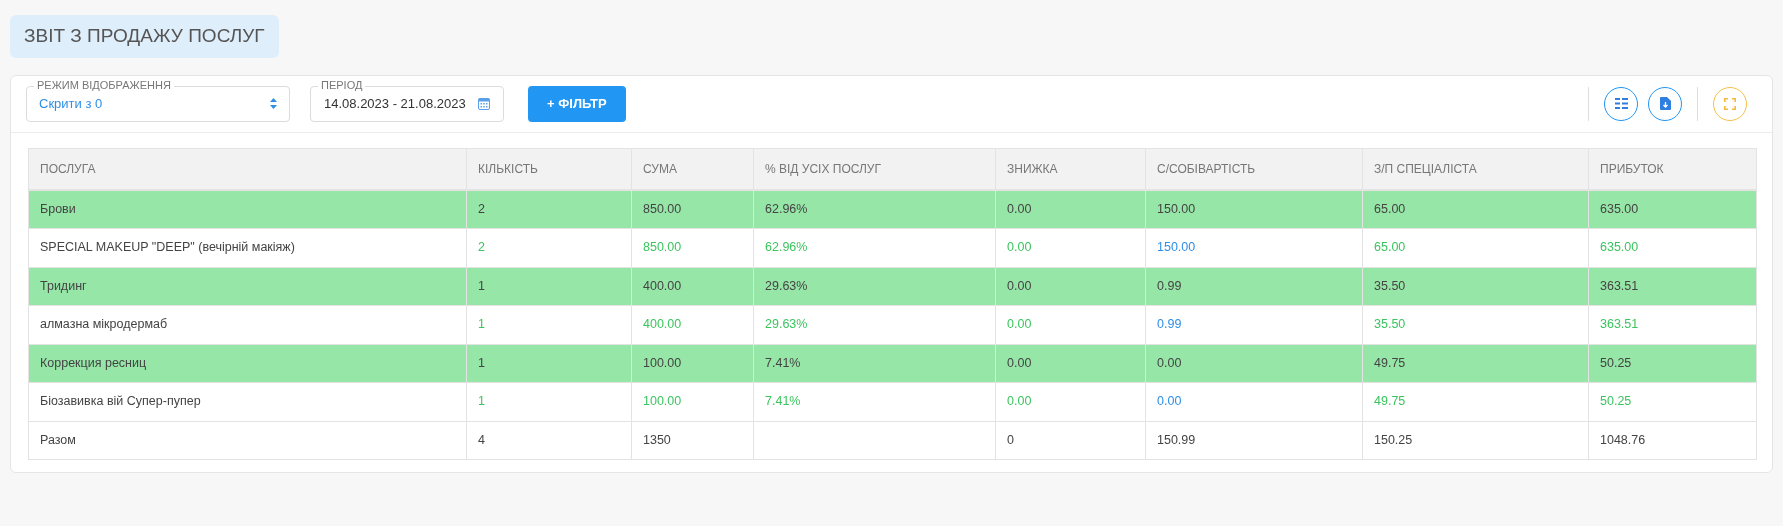  I want to click on field-label: ПЕРІОД, so click(342, 85).